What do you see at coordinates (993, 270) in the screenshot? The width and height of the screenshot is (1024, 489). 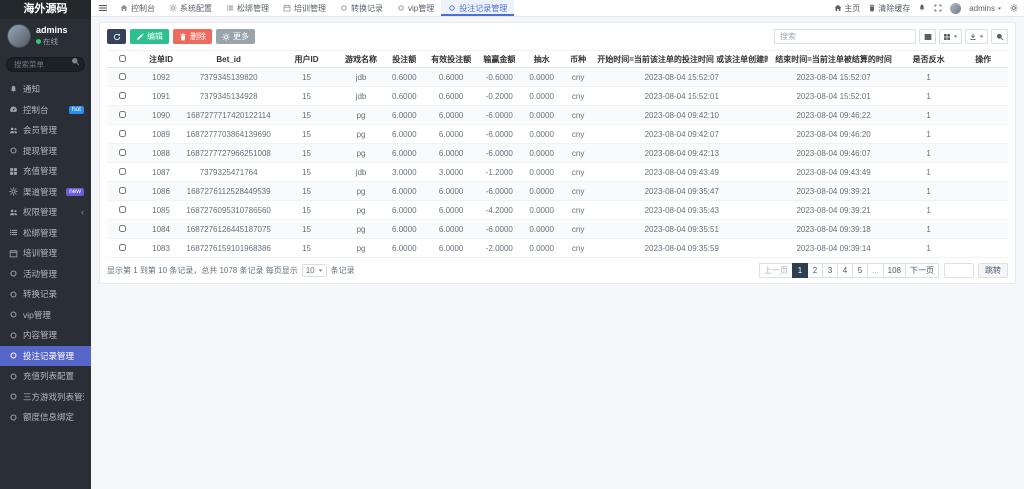 I see `jump-button: 跳转` at bounding box center [993, 270].